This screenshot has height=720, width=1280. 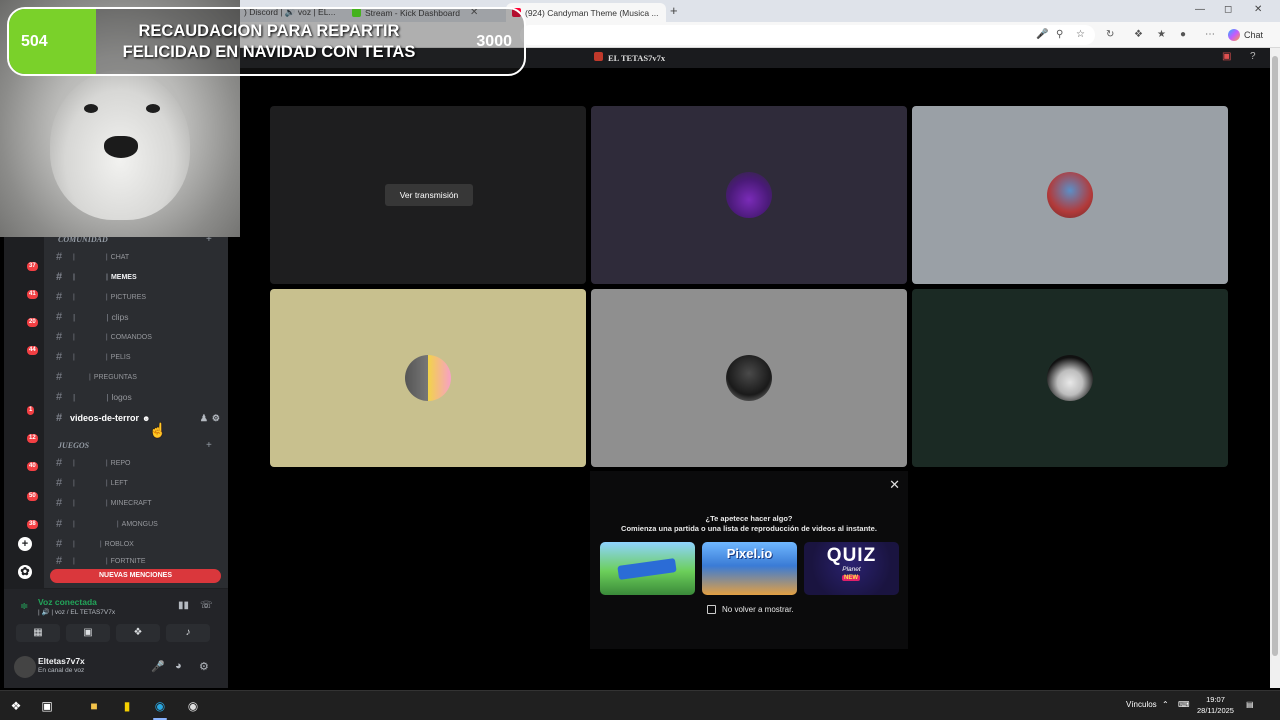 What do you see at coordinates (32, 496) in the screenshot?
I see `mention-badge: 50` at bounding box center [32, 496].